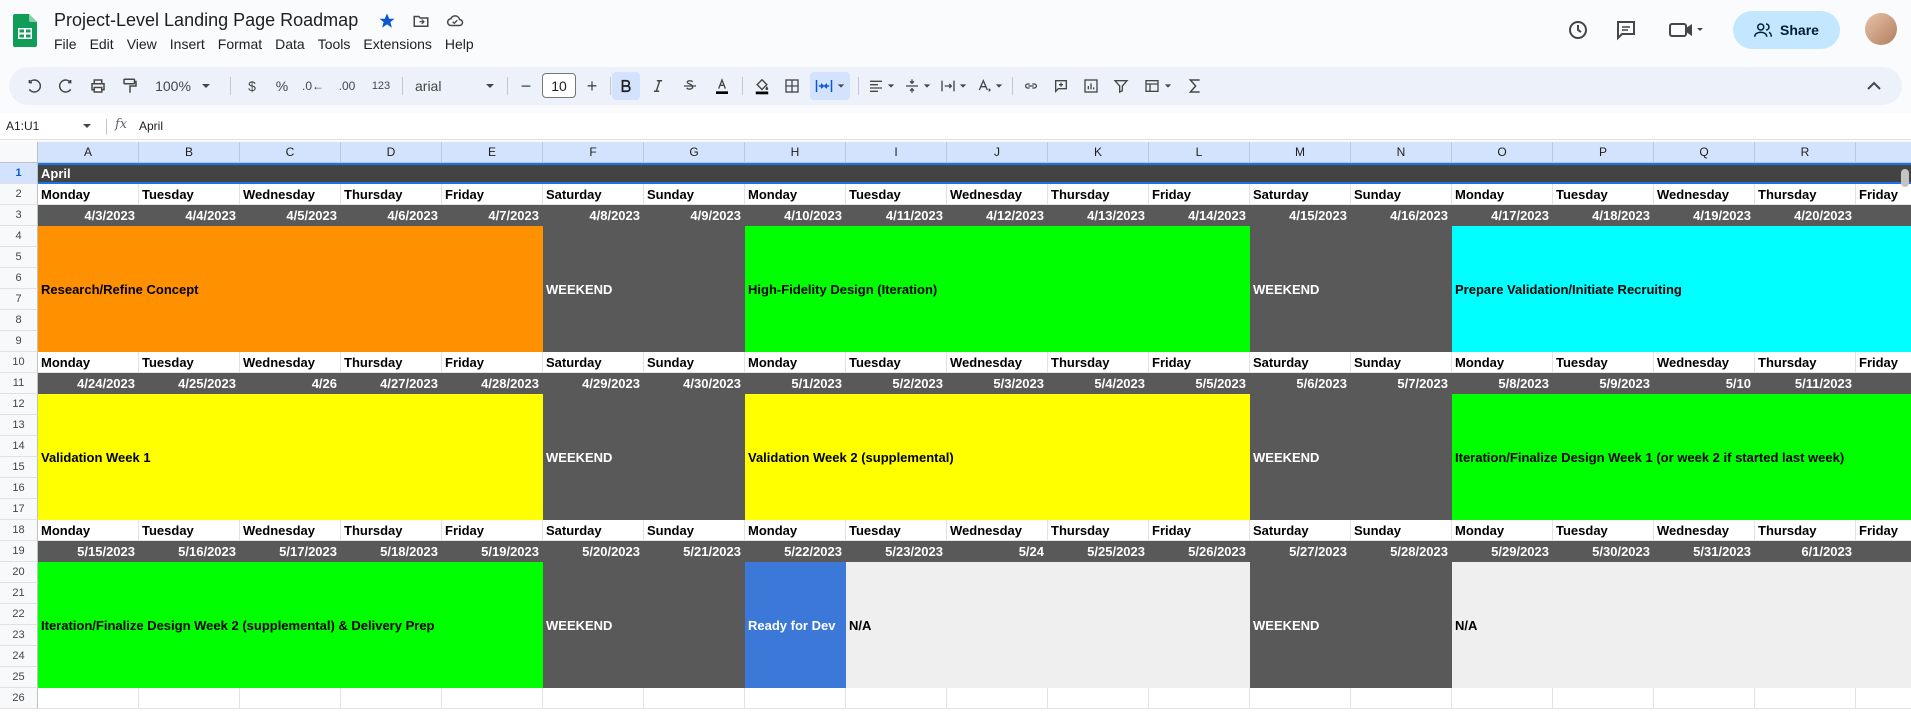 The height and width of the screenshot is (712, 1911). I want to click on bold-button, so click(626, 86).